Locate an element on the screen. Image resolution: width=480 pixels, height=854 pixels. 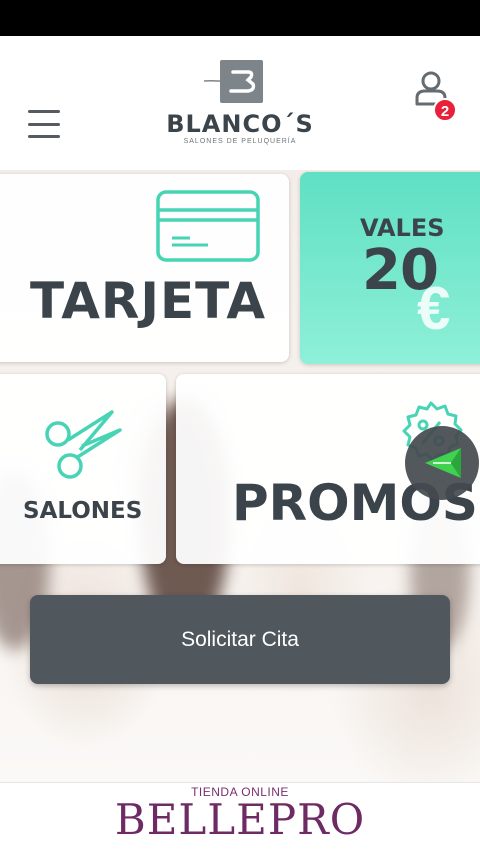
menu-button is located at coordinates (44, 124).